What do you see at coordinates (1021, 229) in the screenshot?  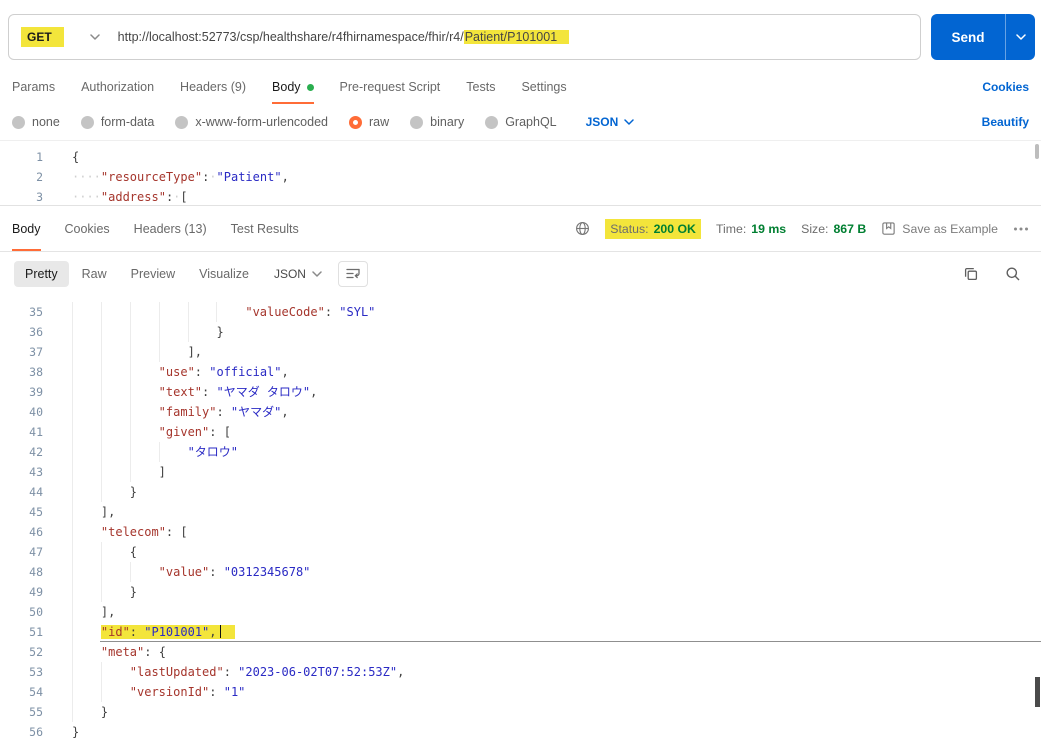 I see `more-options-button` at bounding box center [1021, 229].